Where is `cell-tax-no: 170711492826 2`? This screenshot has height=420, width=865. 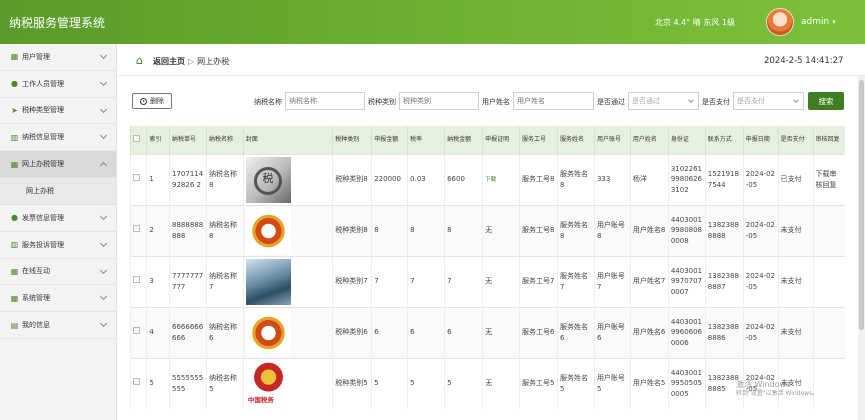
cell-tax-no: 170711492826 2 is located at coordinates (188, 179).